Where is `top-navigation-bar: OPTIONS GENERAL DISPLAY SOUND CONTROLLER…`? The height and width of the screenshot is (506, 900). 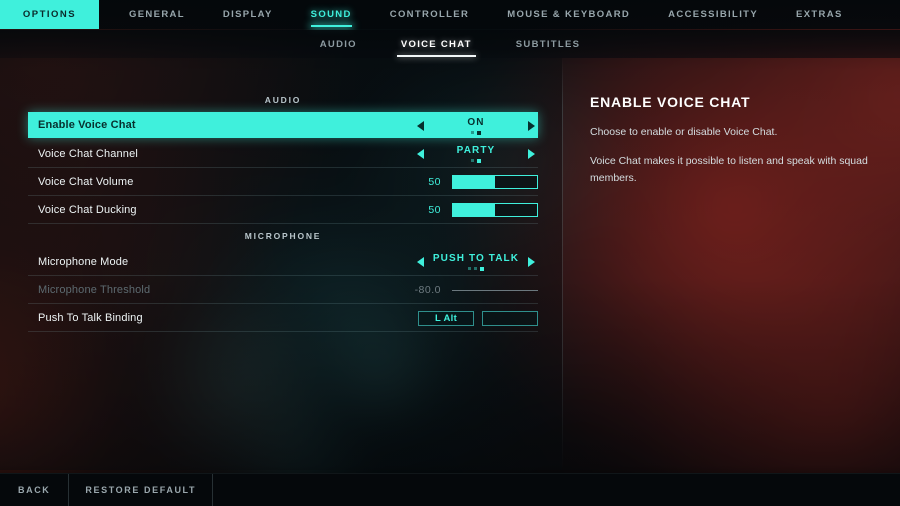
top-navigation-bar: OPTIONS GENERAL DISPLAY SOUND CONTROLLER… is located at coordinates (450, 14).